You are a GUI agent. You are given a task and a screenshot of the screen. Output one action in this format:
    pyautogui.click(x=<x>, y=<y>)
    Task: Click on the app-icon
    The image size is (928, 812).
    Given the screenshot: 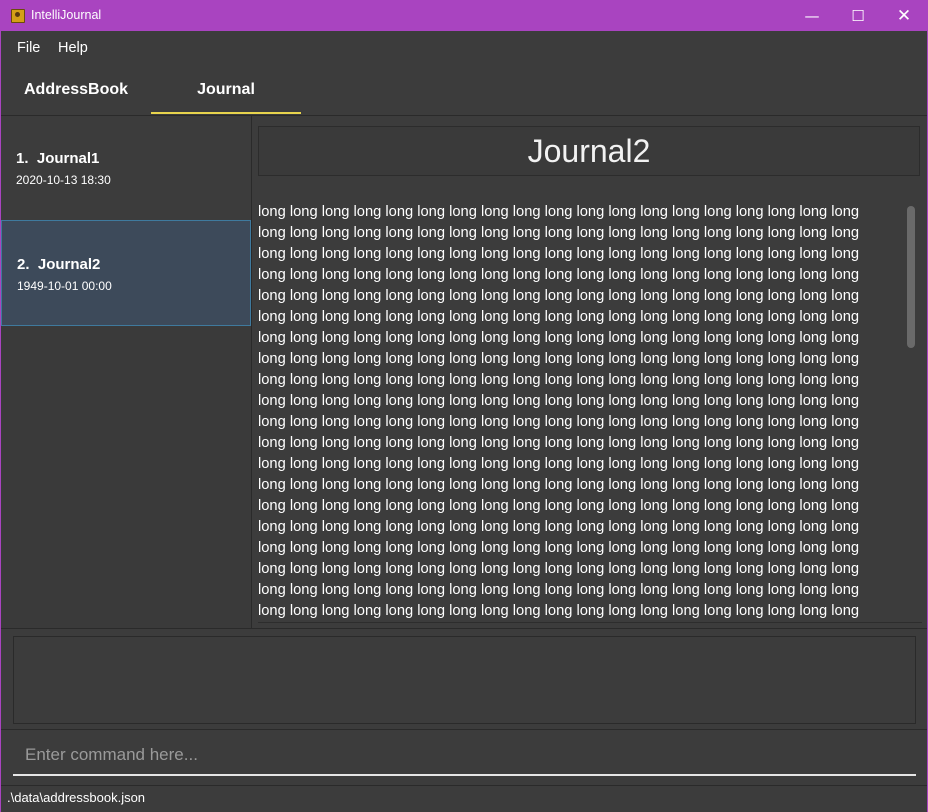 What is the action you would take?
    pyautogui.click(x=18, y=16)
    